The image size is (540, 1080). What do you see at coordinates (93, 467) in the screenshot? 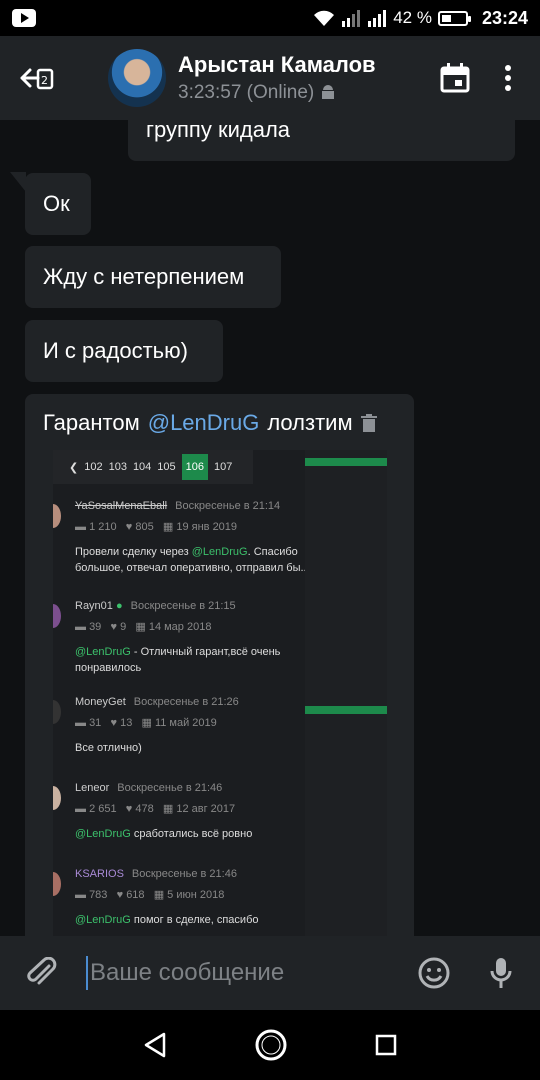
I see `pager-page: 102` at bounding box center [93, 467].